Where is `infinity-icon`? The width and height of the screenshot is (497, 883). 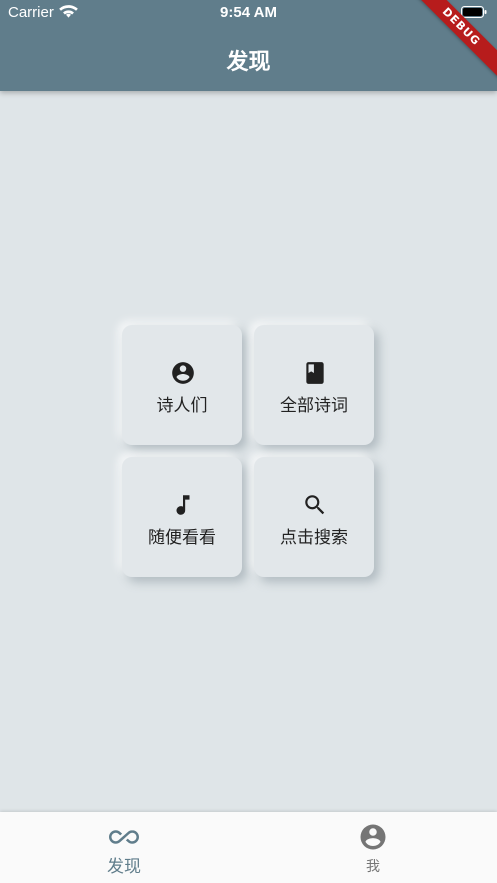
infinity-icon is located at coordinates (124, 837).